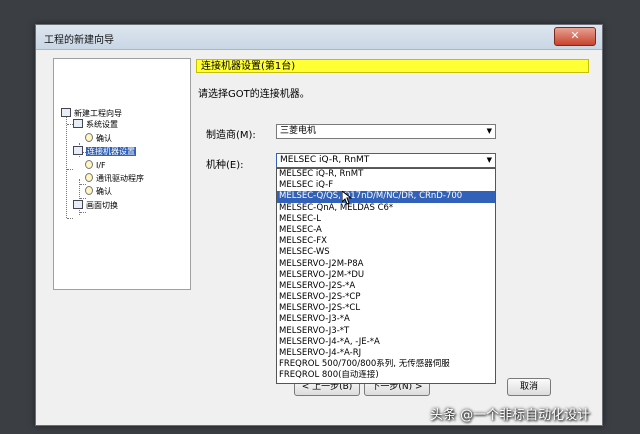  Describe the element at coordinates (104, 151) in the screenshot. I see `tree-item-connected-device-settings: 连接机器设置` at that location.